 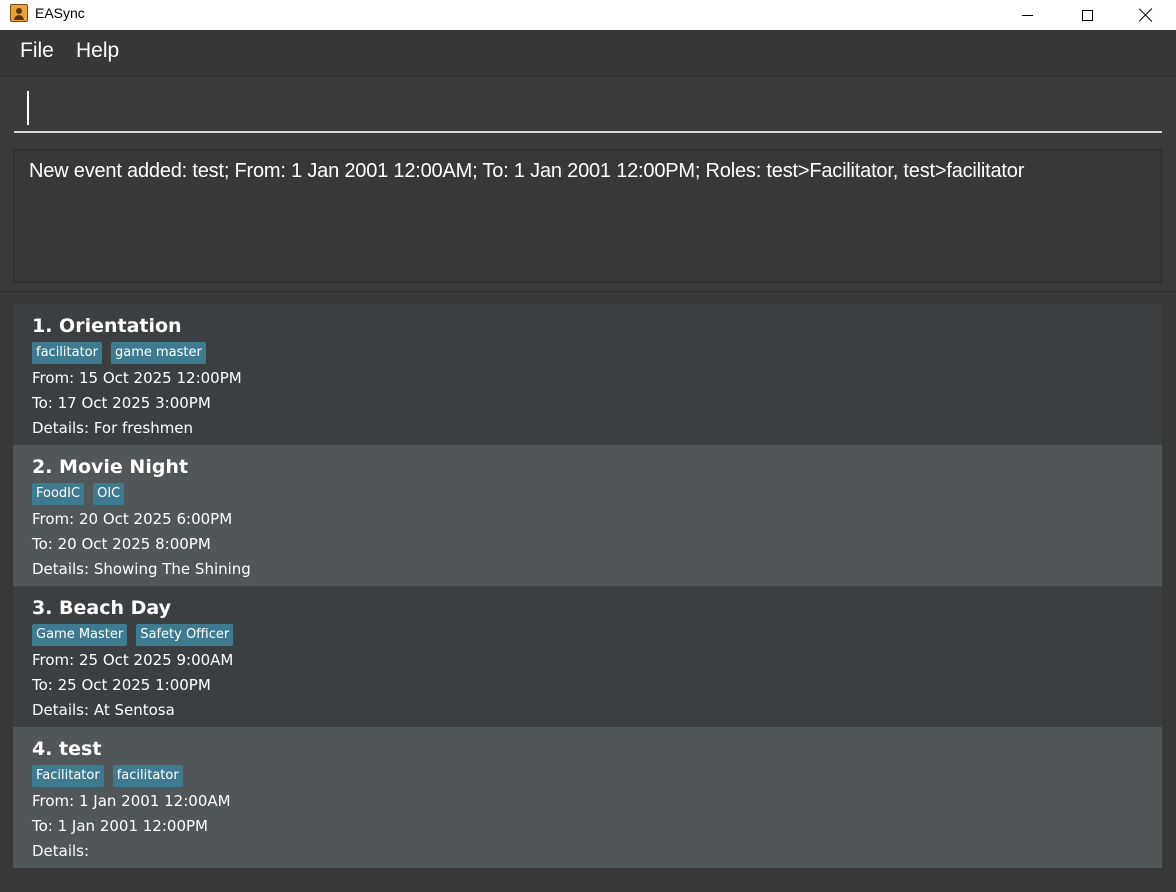 I want to click on role-tag: game master, so click(x=158, y=353).